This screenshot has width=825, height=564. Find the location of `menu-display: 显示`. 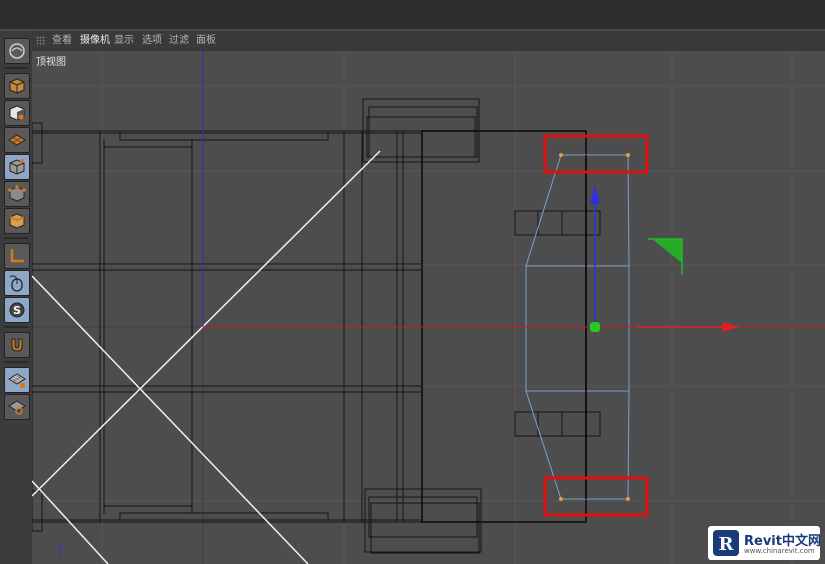

menu-display: 显示 is located at coordinates (124, 41).